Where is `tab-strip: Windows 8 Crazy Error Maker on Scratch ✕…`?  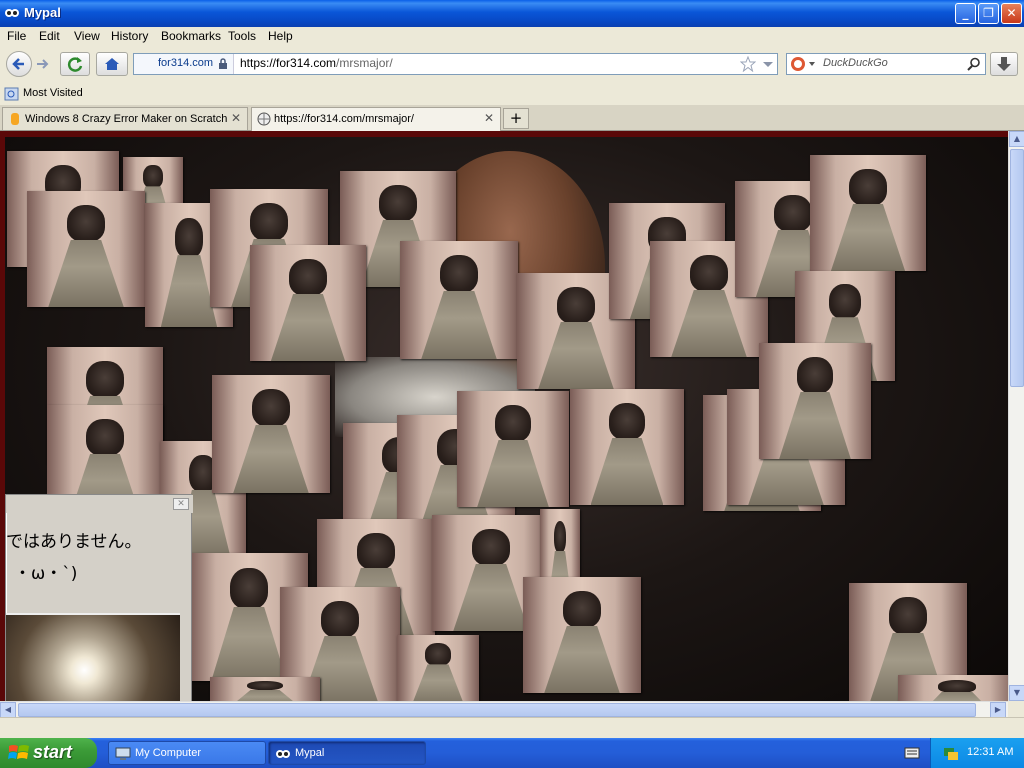 tab-strip: Windows 8 Crazy Error Maker on Scratch ✕… is located at coordinates (512, 118).